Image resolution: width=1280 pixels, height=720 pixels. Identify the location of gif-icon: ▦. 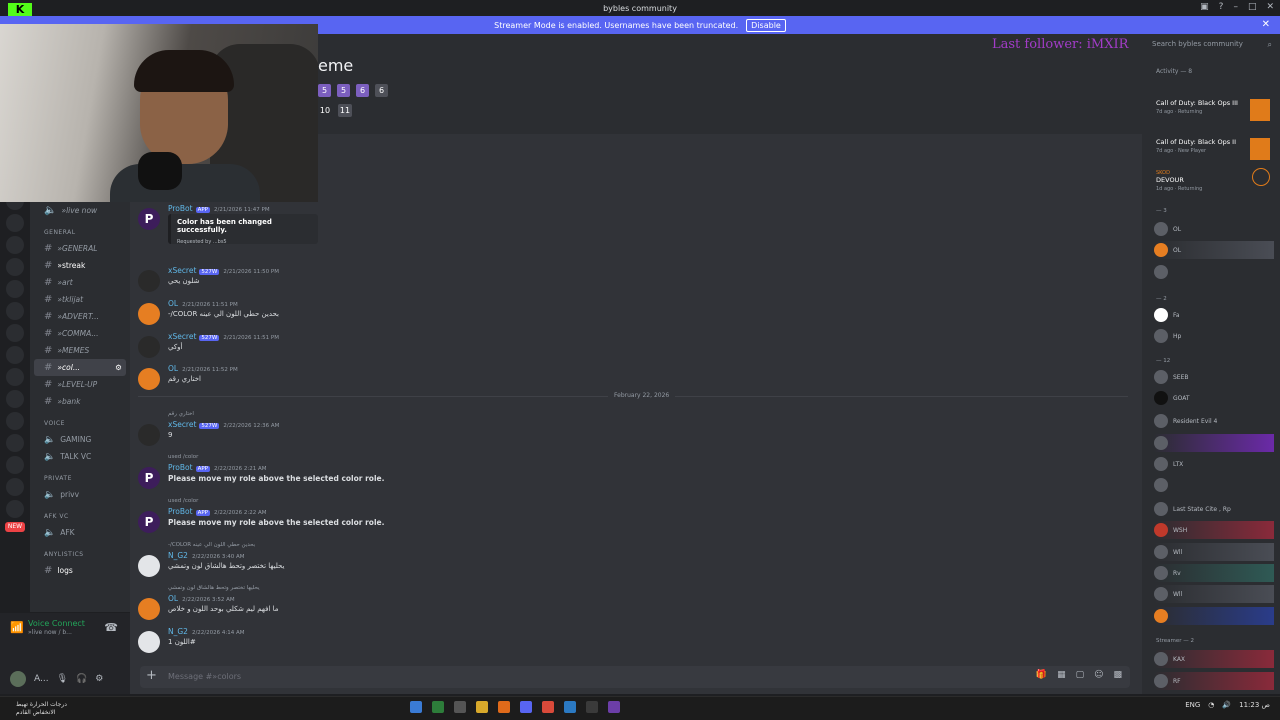
(1061, 675).